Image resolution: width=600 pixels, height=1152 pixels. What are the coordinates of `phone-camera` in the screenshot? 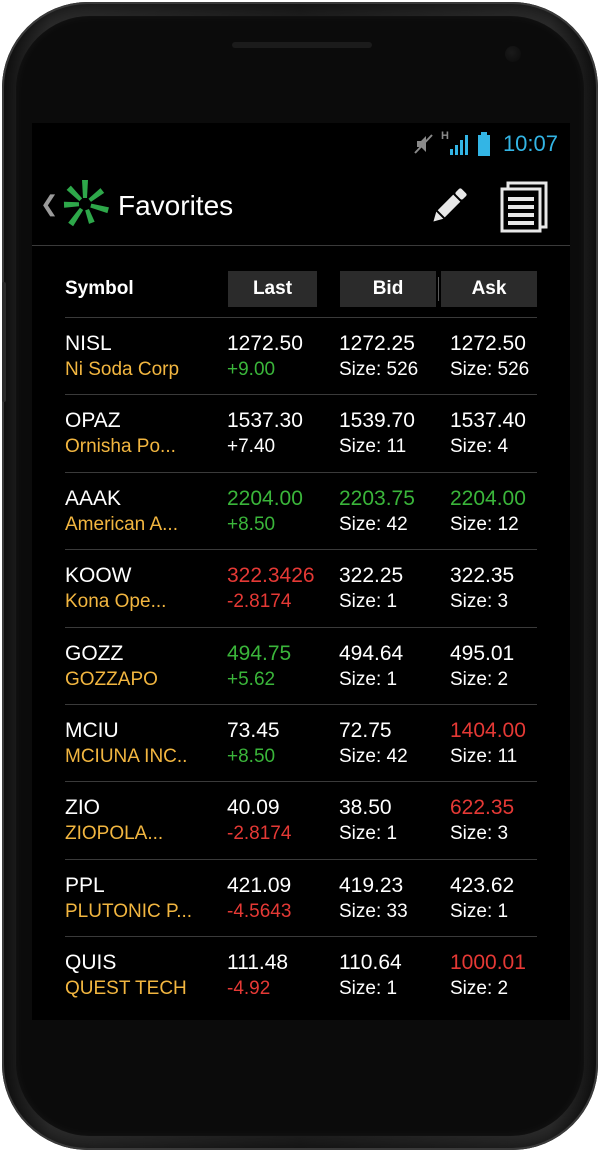 It's located at (513, 54).